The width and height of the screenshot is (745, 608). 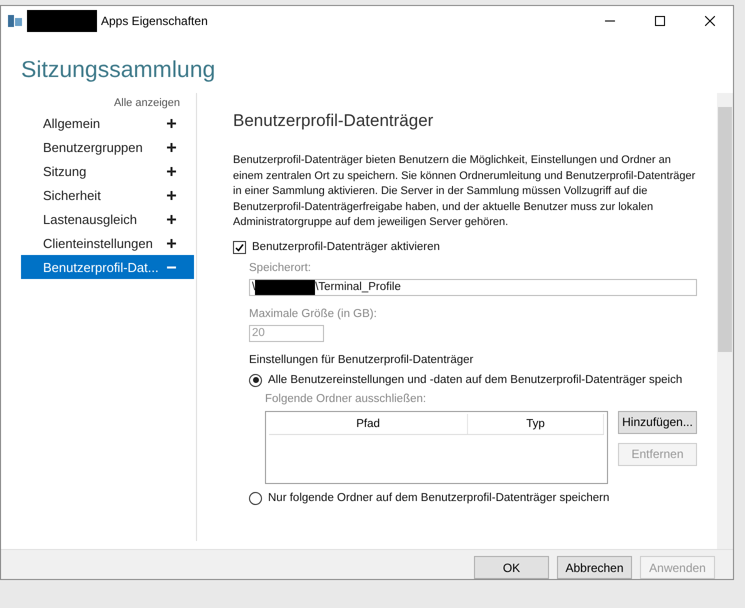 I want to click on maximize-icon, so click(x=660, y=21).